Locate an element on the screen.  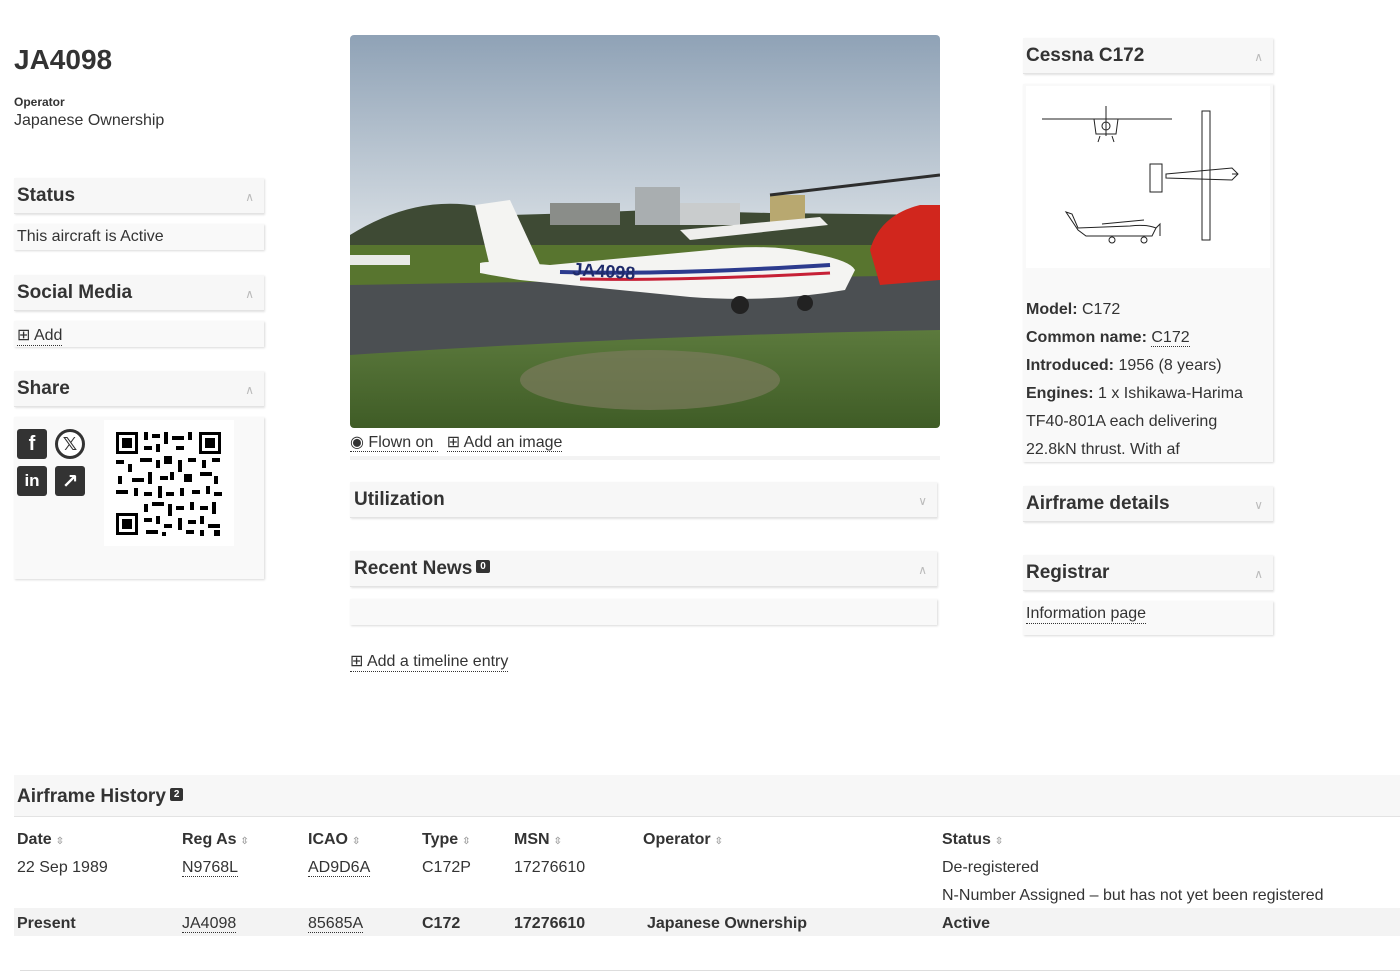
spec-engines-line2: TF40-801A each delivering is located at coordinates (1122, 421).